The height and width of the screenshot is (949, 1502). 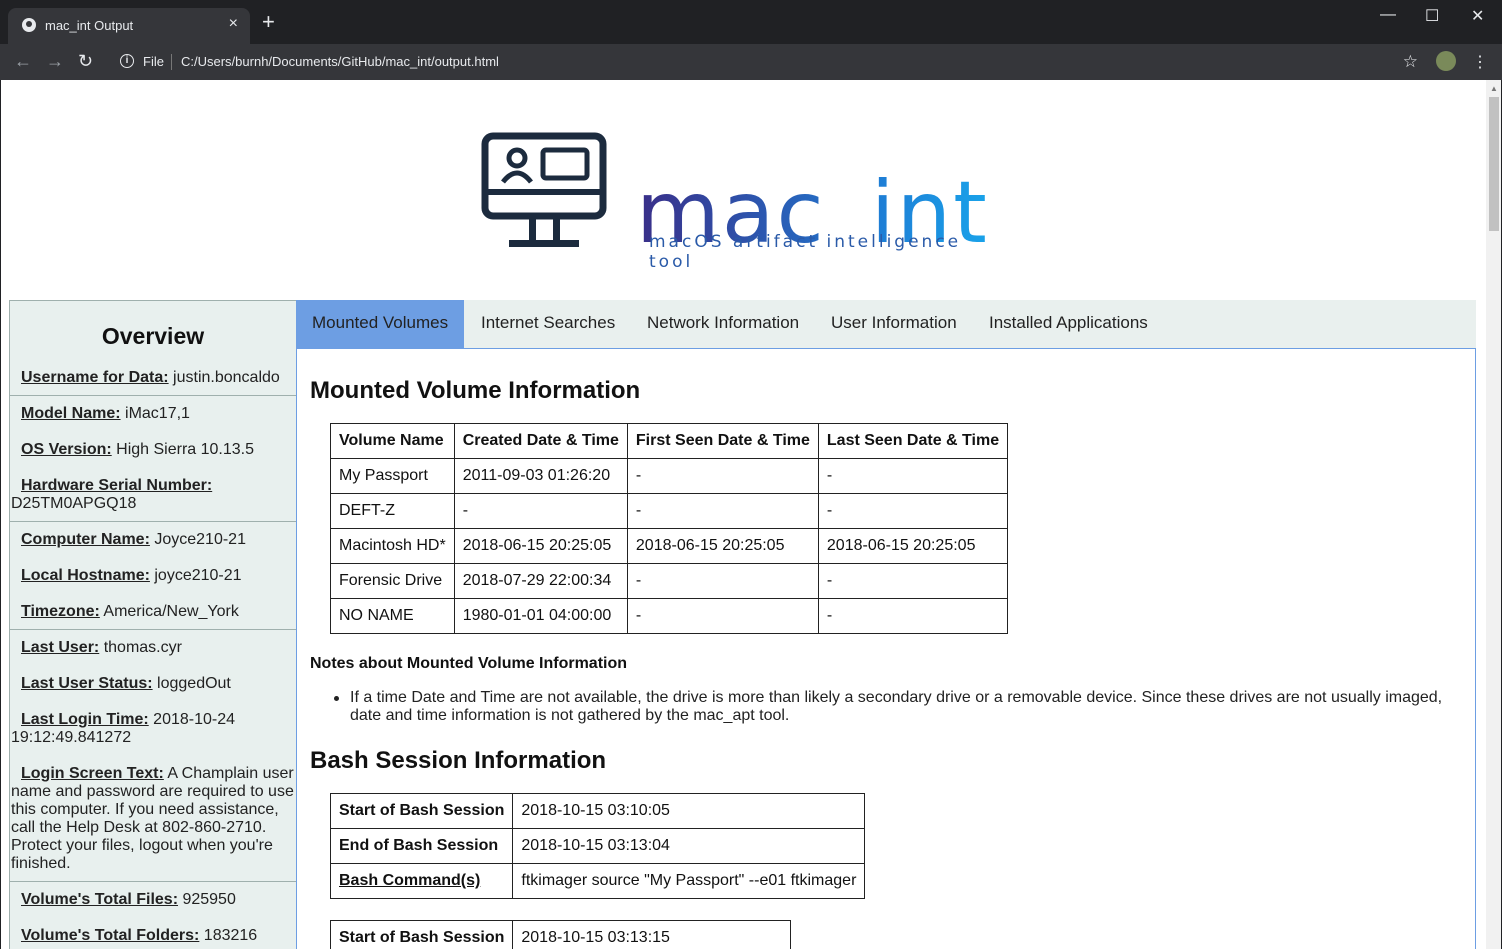 I want to click on minimize-icon: —, so click(x=1388, y=15).